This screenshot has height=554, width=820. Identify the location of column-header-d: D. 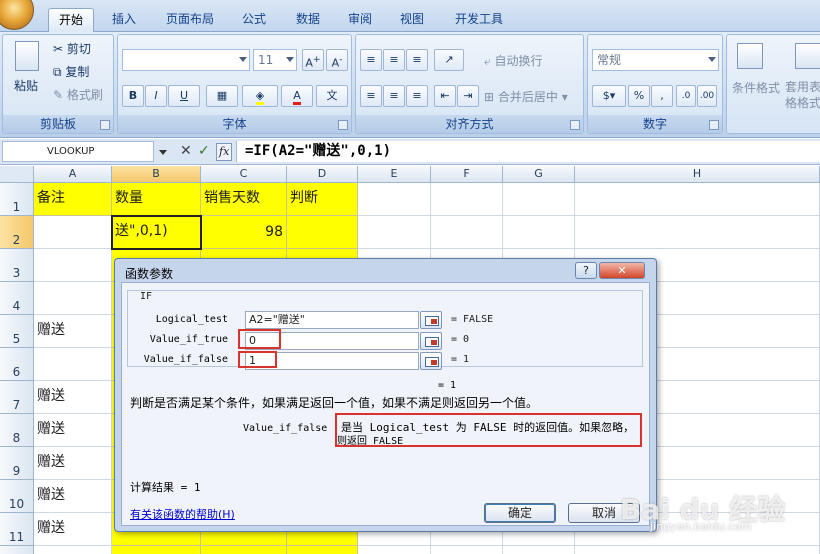
(322, 174).